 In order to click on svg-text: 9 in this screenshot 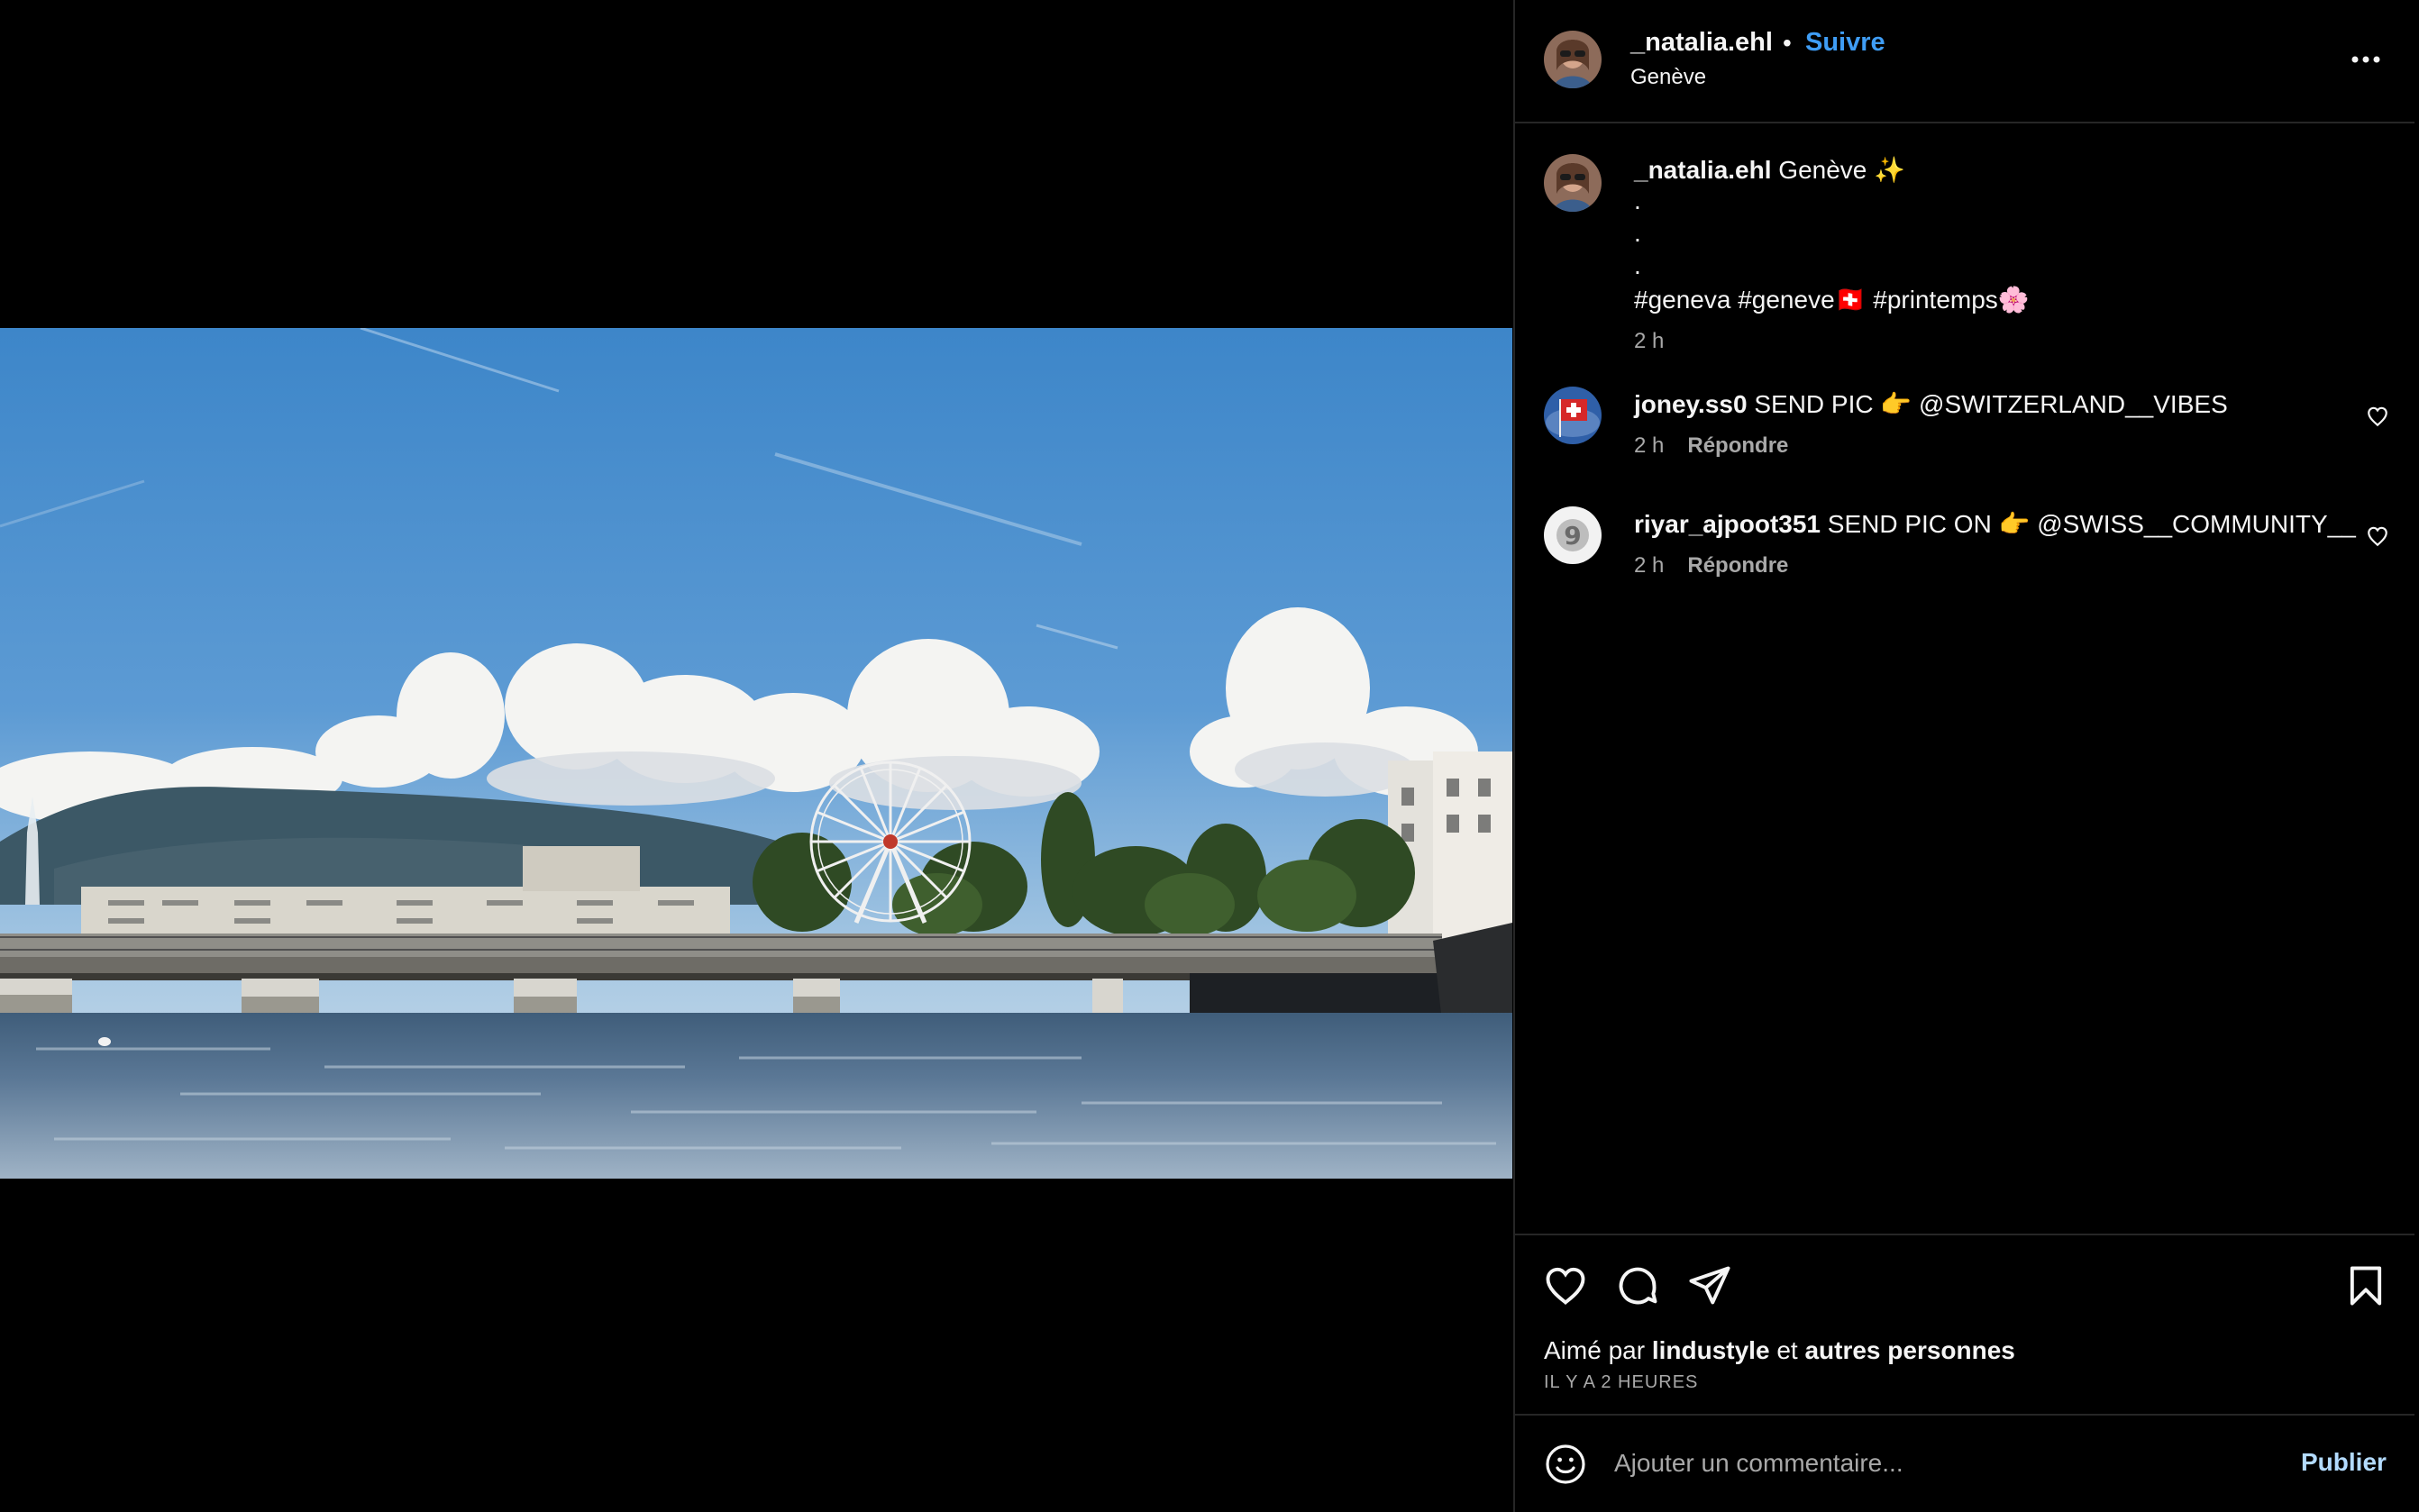, I will do `click(1573, 536)`.